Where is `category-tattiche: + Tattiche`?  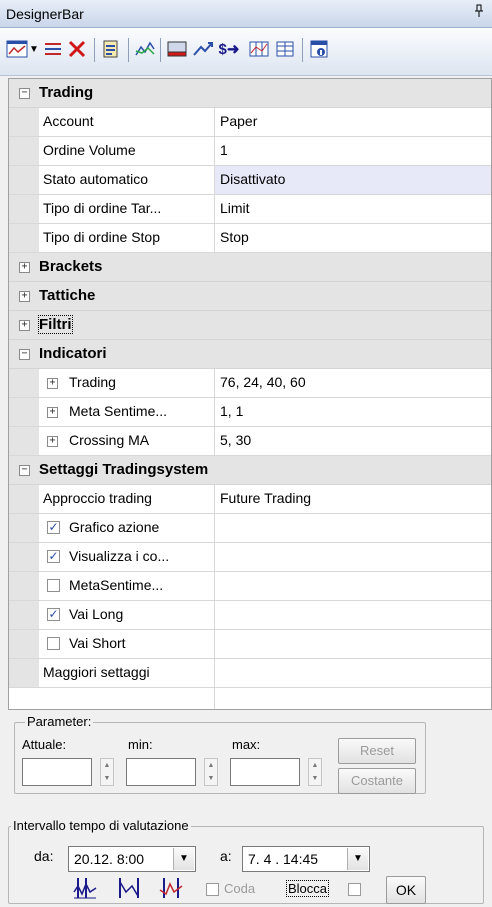 category-tattiche: + Tattiche is located at coordinates (250, 296).